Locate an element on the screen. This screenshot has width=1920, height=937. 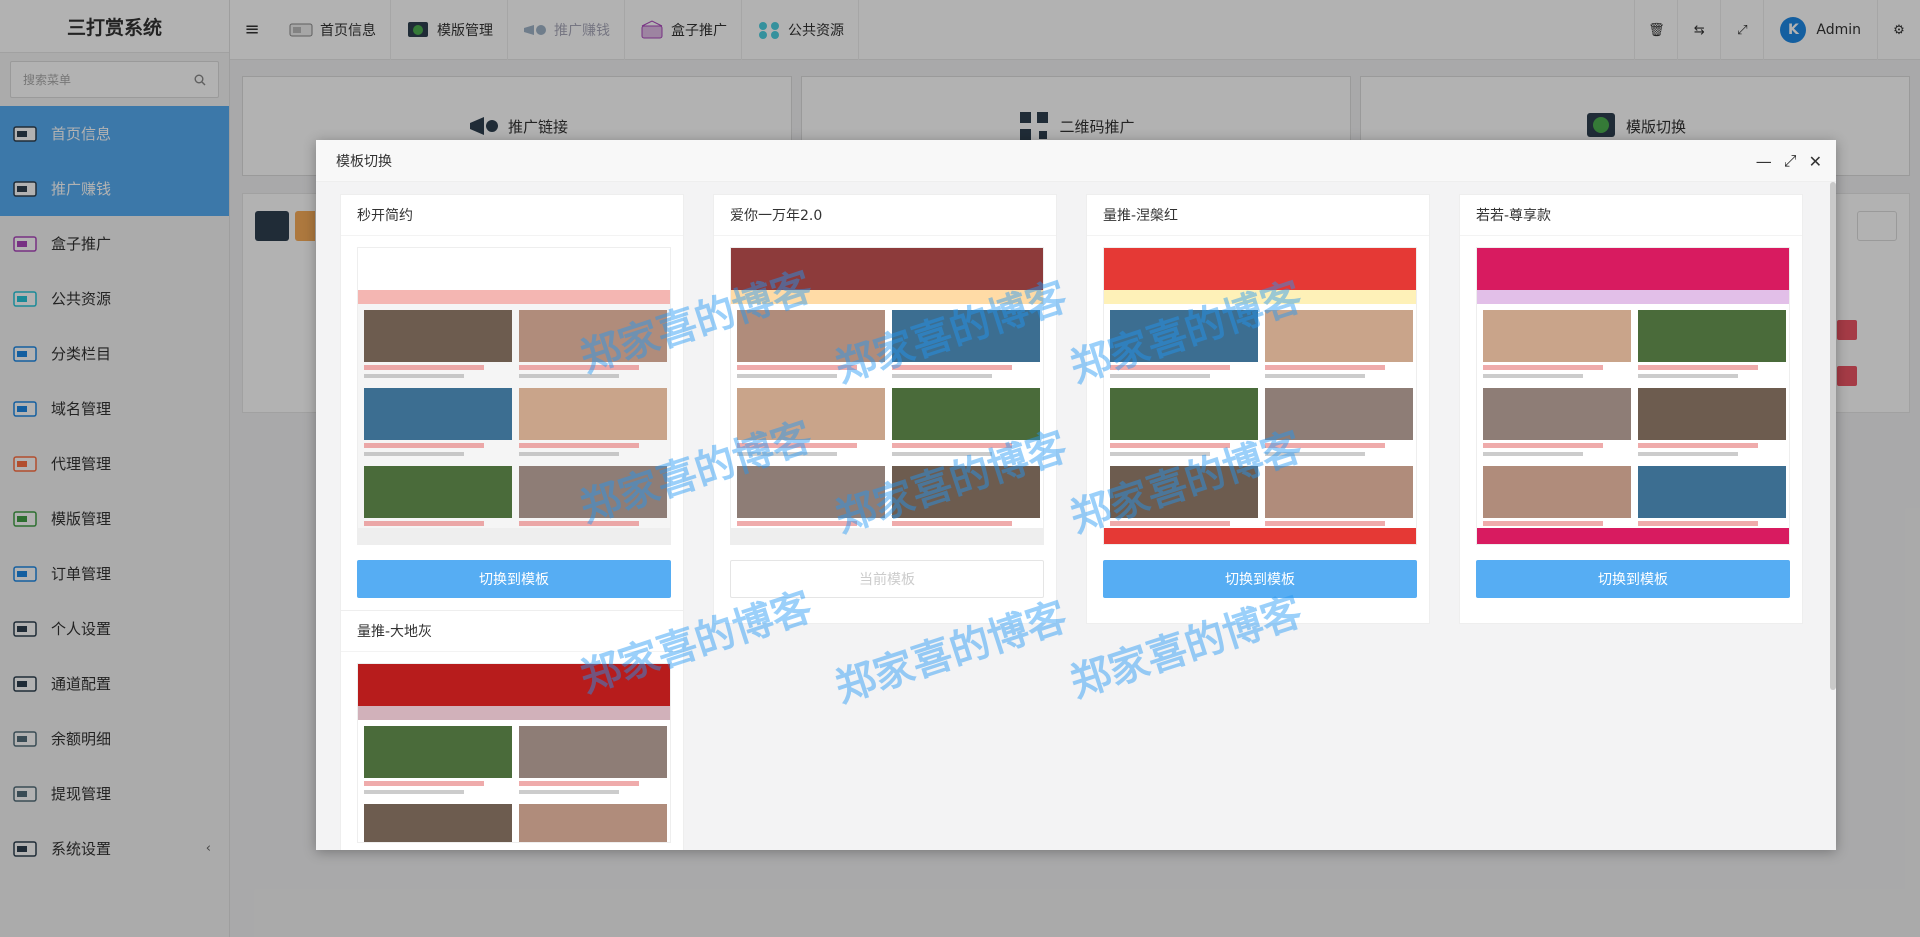
current-template-button: 当前模板 is located at coordinates (887, 579).